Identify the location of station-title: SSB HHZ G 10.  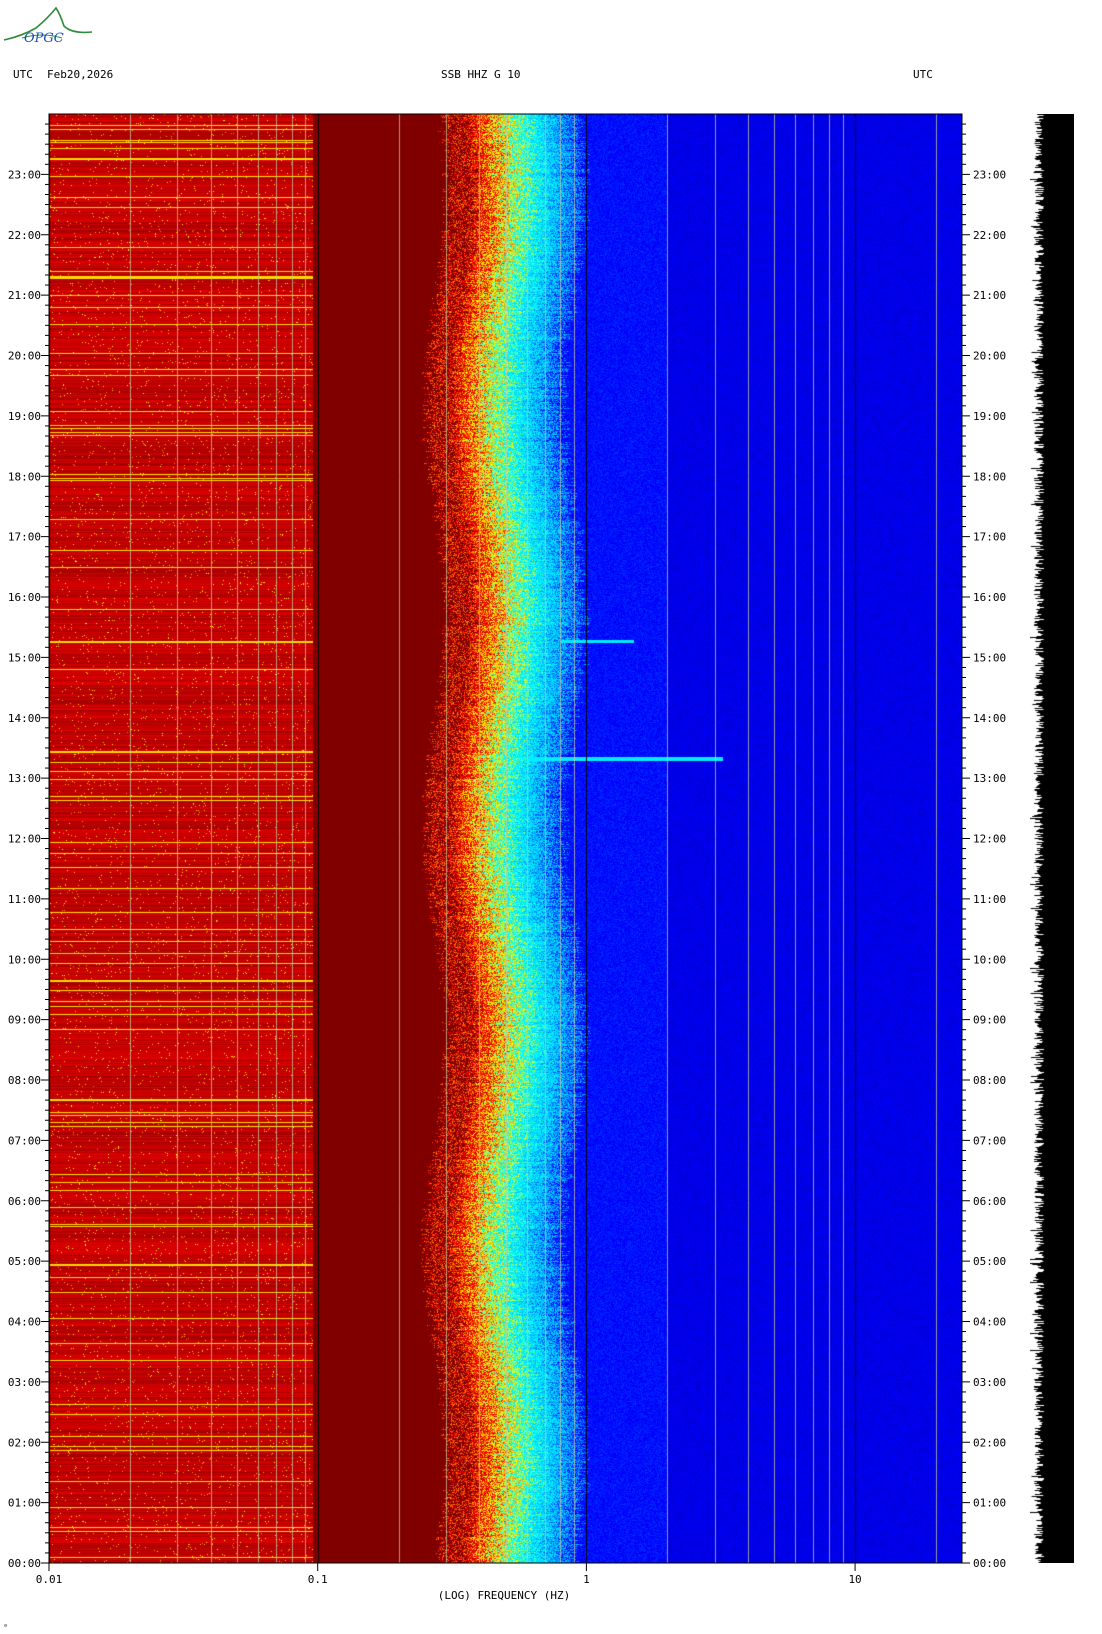
(481, 74).